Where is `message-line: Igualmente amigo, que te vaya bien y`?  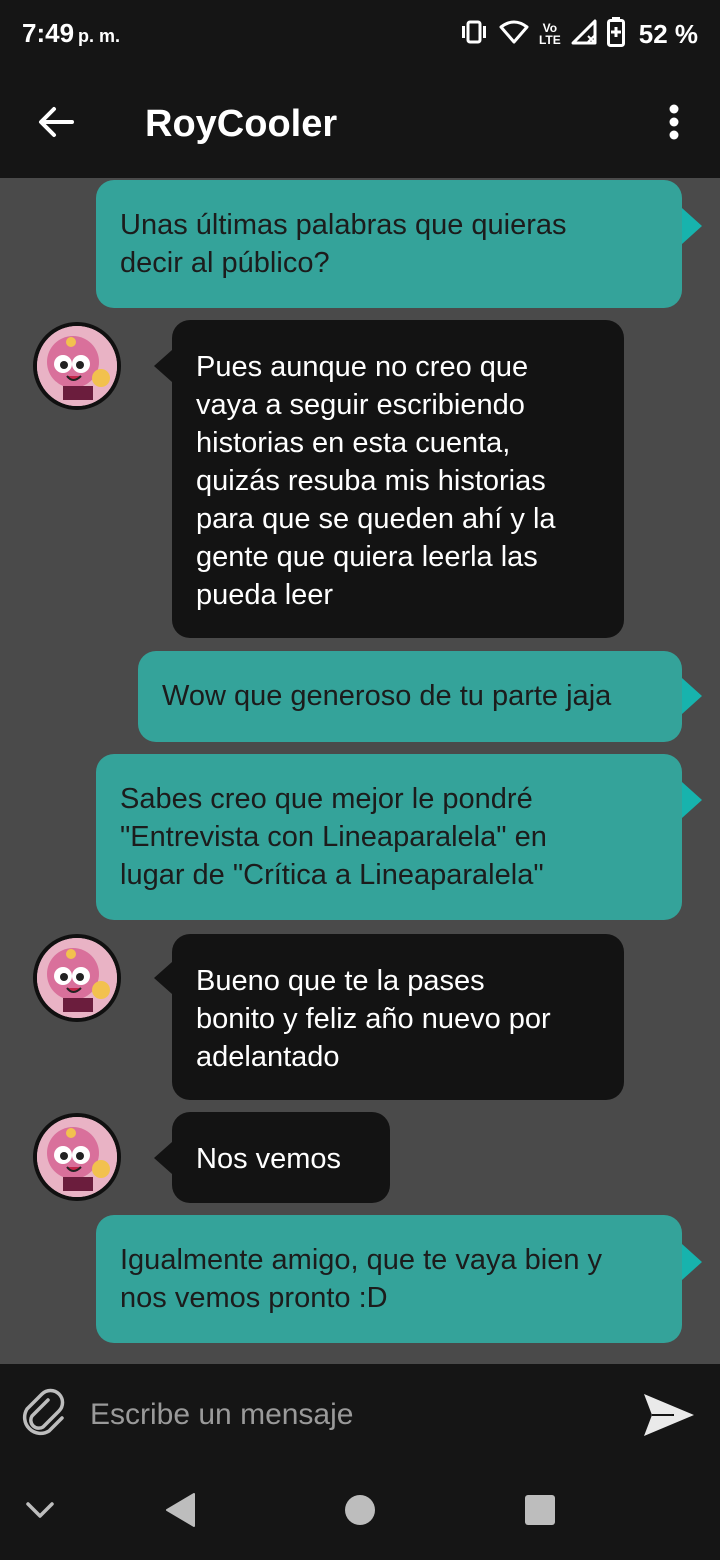
message-line: Igualmente amigo, que te vaya bien y is located at coordinates (361, 1260).